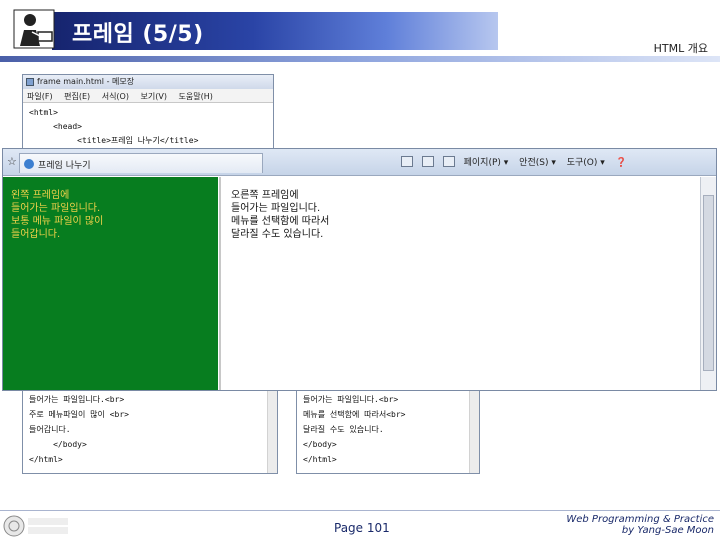 Image resolution: width=720 pixels, height=540 pixels. Describe the element at coordinates (138, 34) in the screenshot. I see `slide-title: 프레임 (5/5)` at that location.